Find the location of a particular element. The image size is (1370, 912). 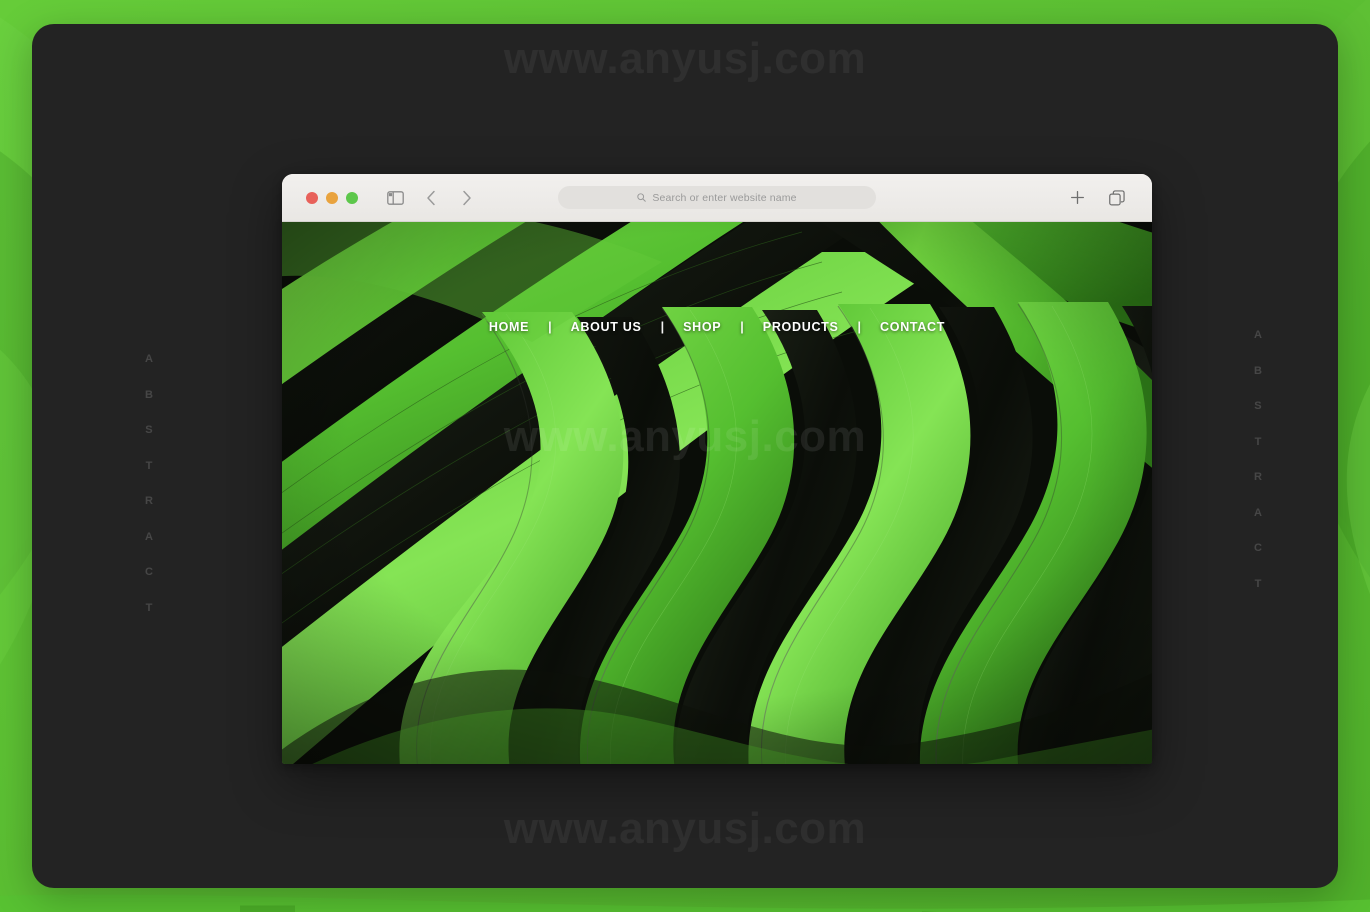

navigation-controls is located at coordinates (431, 198).